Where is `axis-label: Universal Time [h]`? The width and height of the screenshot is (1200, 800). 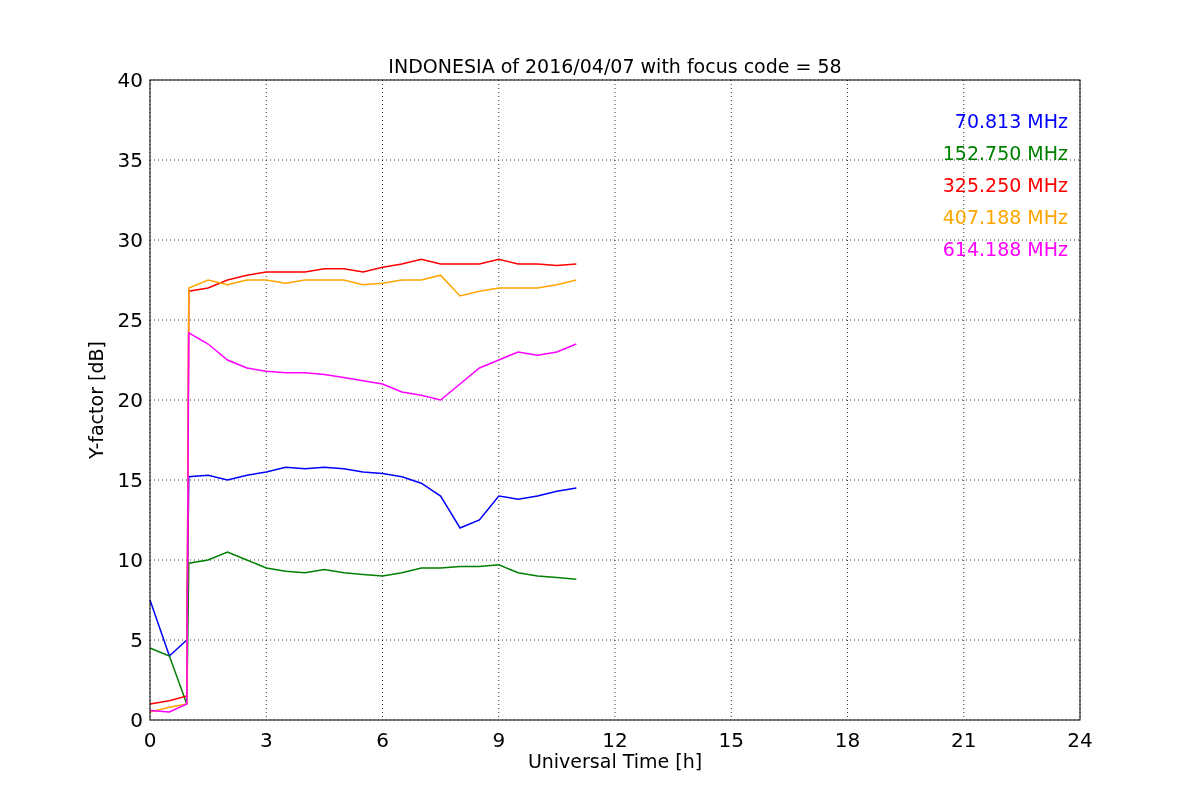 axis-label: Universal Time [h] is located at coordinates (615, 761).